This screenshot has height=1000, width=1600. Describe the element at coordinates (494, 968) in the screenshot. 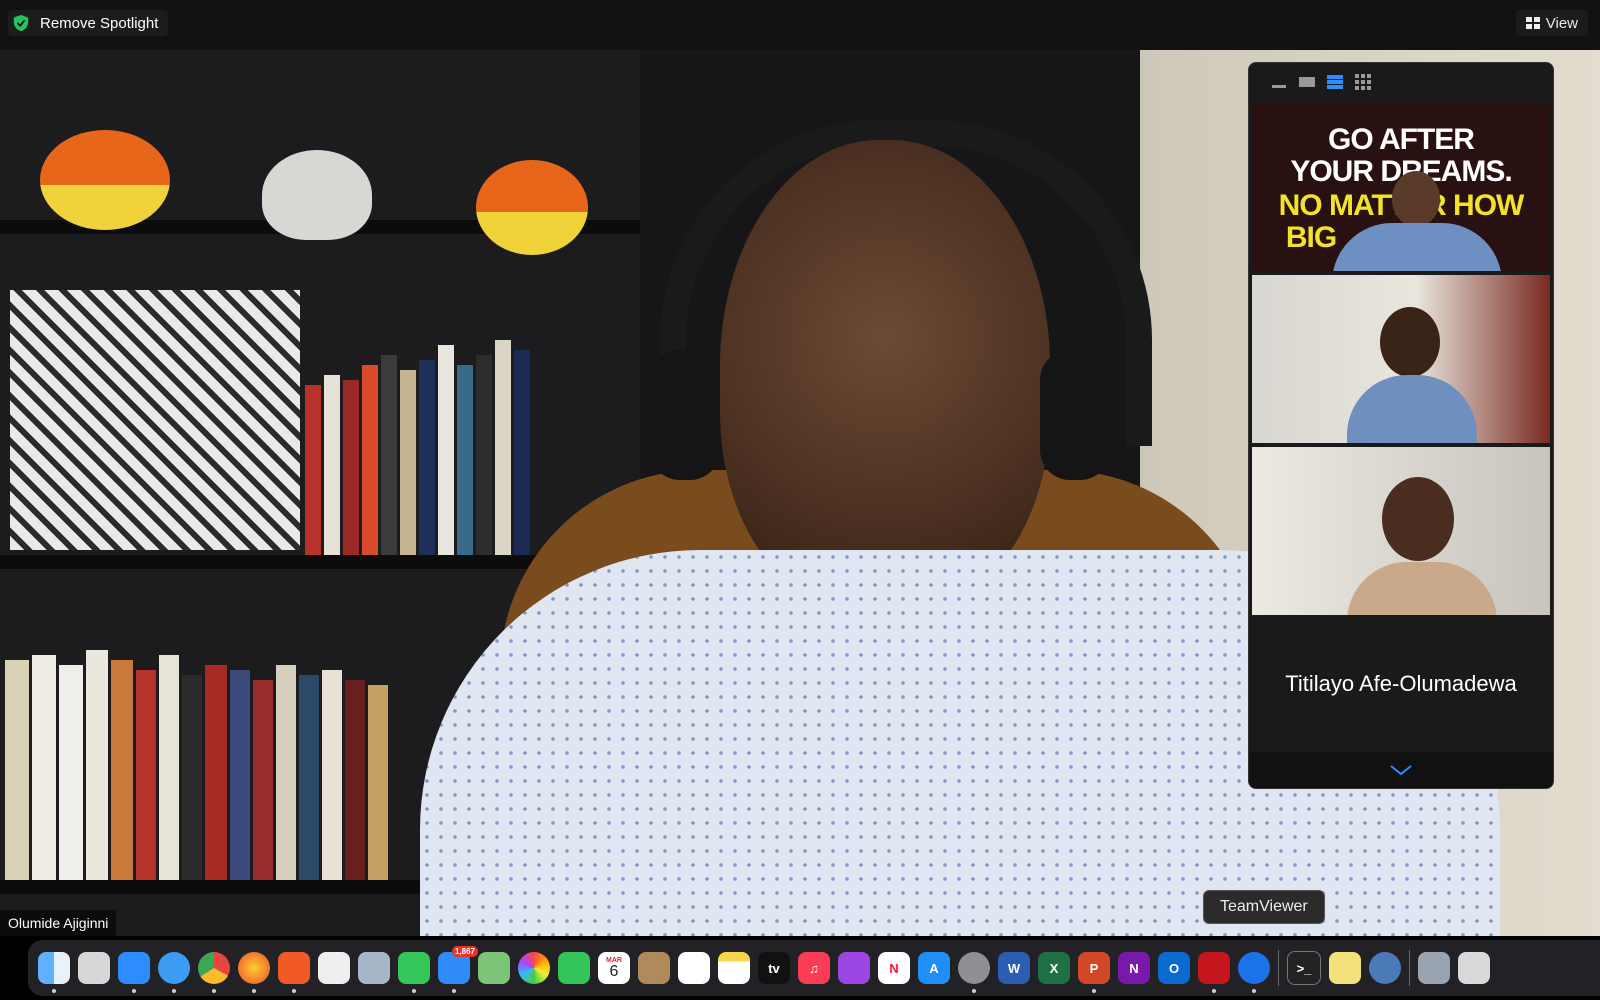

I see `maps-icon` at that location.